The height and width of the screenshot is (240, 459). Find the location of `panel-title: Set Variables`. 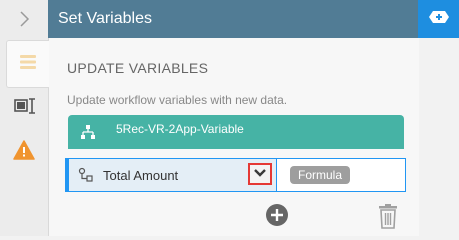

panel-title: Set Variables is located at coordinates (105, 18).